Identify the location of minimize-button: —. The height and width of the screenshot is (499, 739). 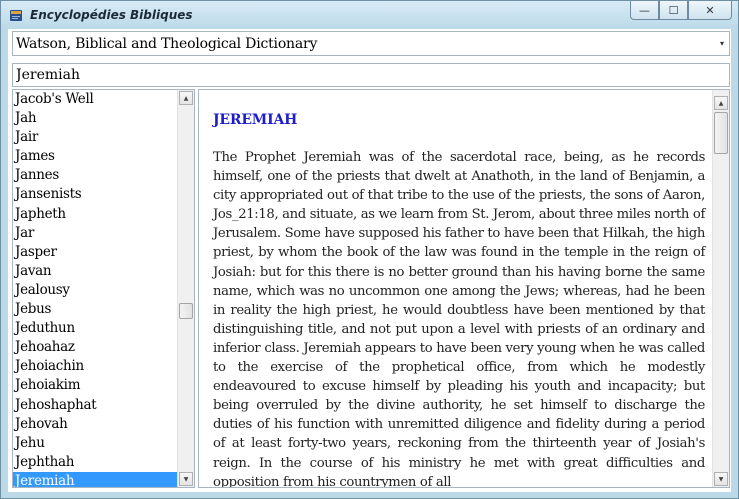
(644, 10).